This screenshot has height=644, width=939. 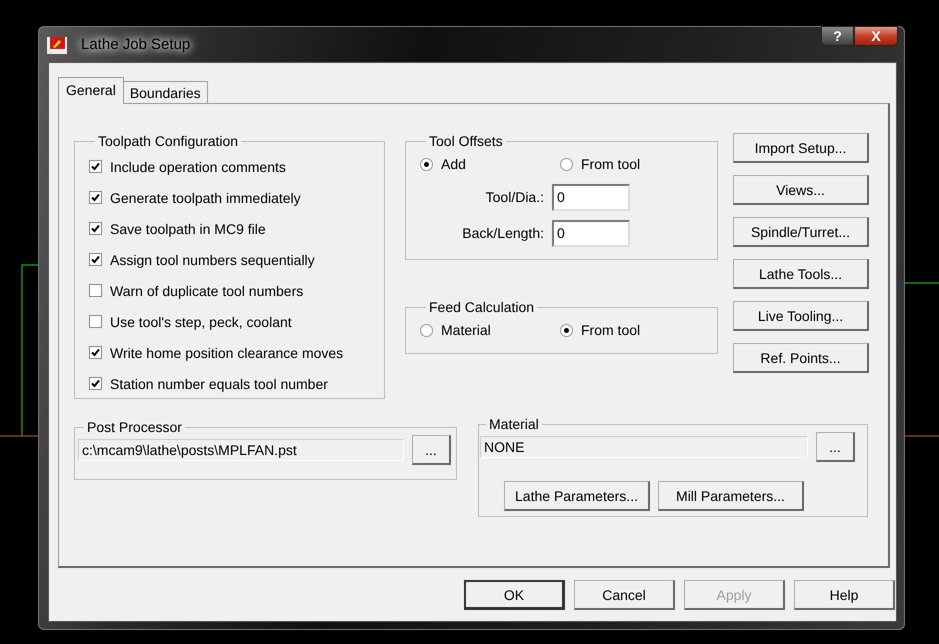 What do you see at coordinates (219, 384) in the screenshot?
I see `checkbox-label: Station number equals tool number` at bounding box center [219, 384].